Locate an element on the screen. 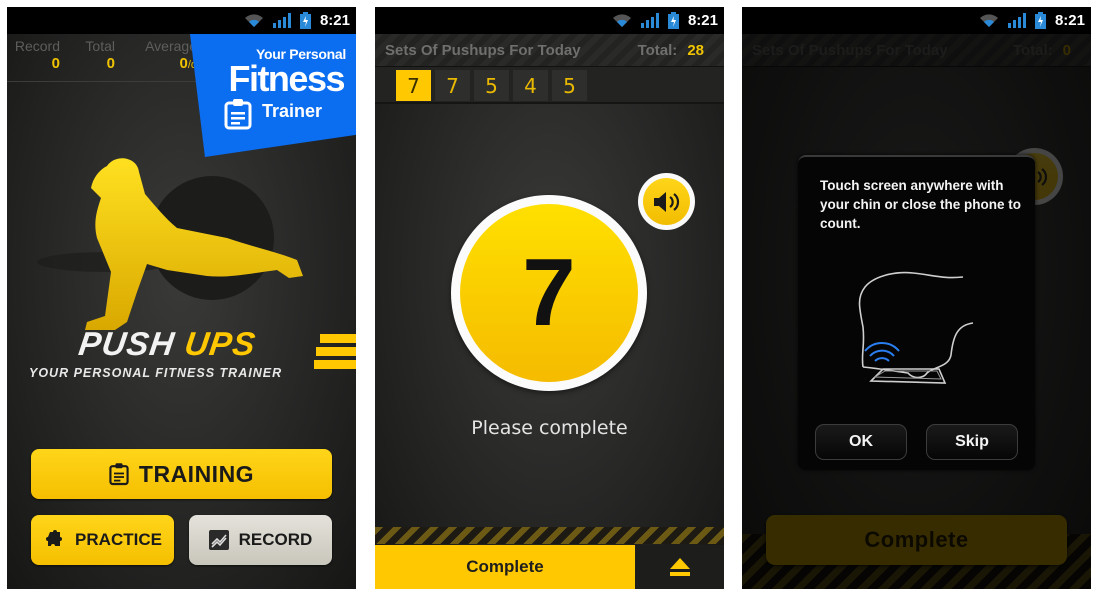 The width and height of the screenshot is (1099, 597). total-value: 28 is located at coordinates (695, 50).